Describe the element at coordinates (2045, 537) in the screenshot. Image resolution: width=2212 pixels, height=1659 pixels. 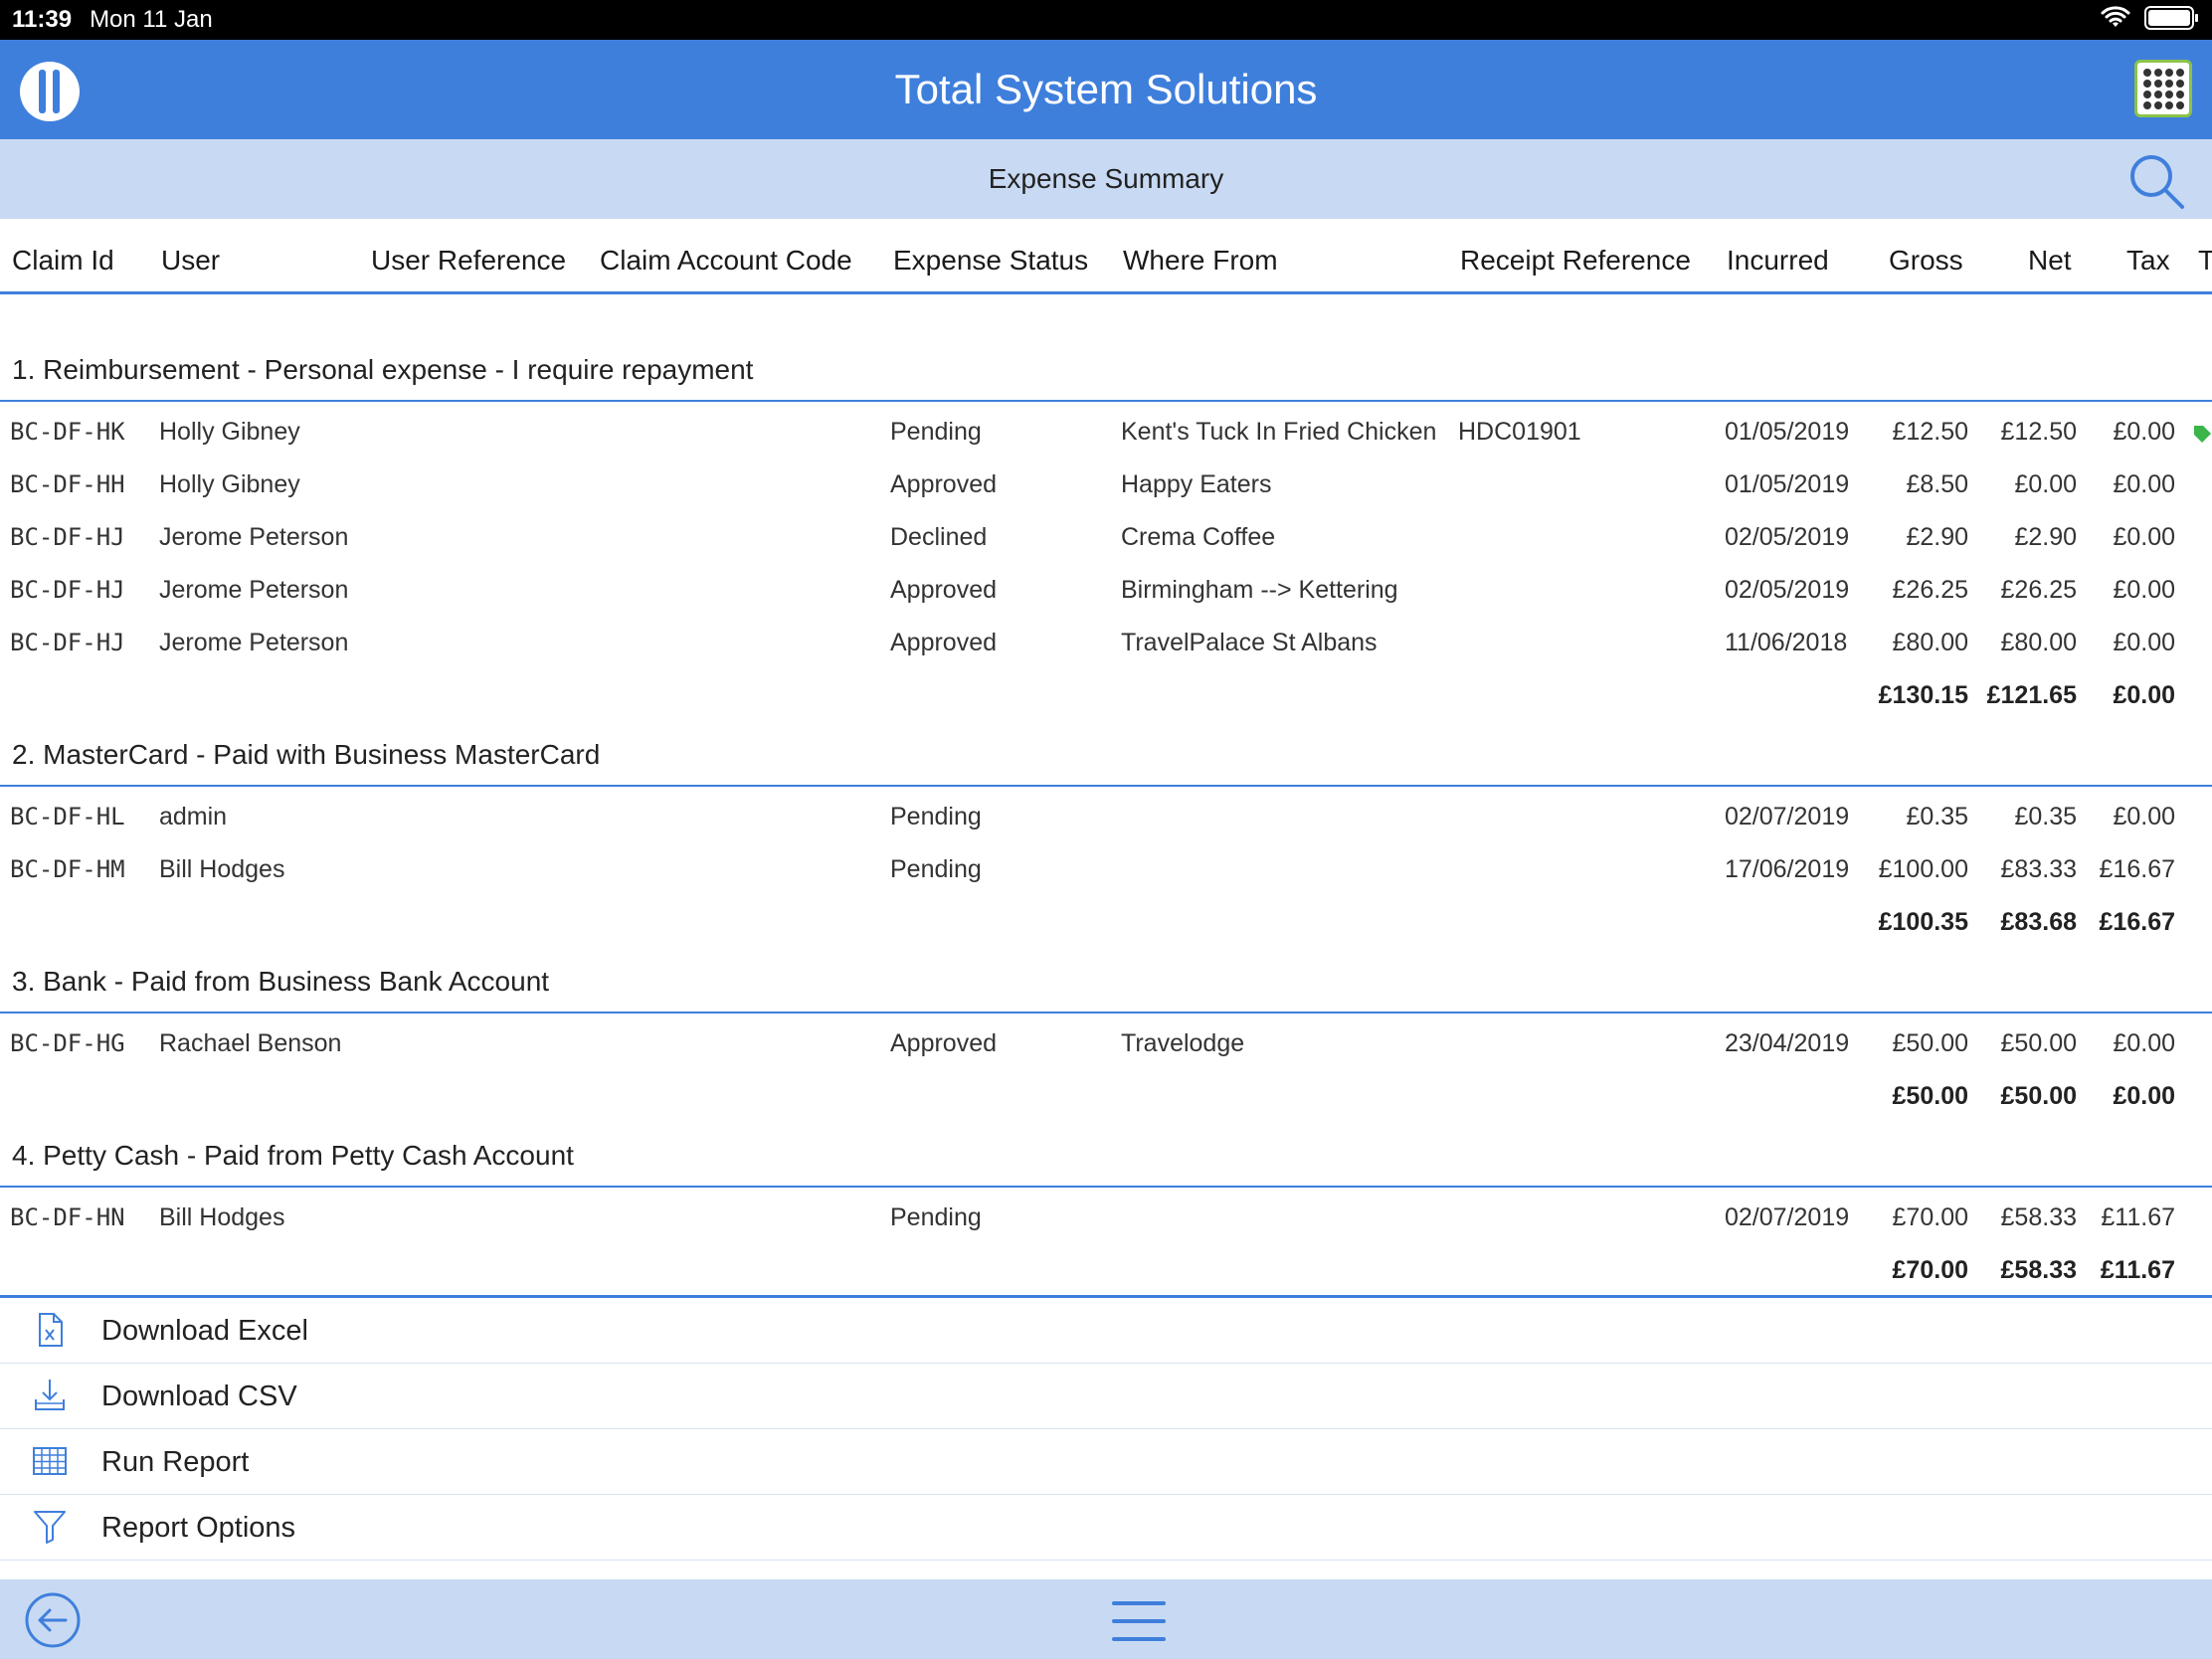
I see `net-cell: £2.90` at that location.